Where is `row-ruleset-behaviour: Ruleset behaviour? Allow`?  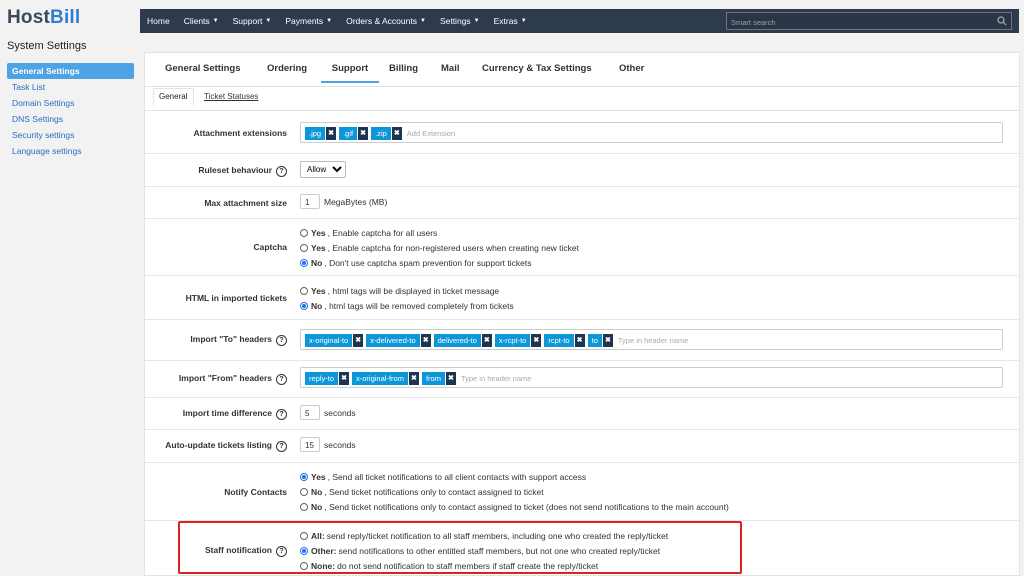
row-ruleset-behaviour: Ruleset behaviour? Allow is located at coordinates (582, 170).